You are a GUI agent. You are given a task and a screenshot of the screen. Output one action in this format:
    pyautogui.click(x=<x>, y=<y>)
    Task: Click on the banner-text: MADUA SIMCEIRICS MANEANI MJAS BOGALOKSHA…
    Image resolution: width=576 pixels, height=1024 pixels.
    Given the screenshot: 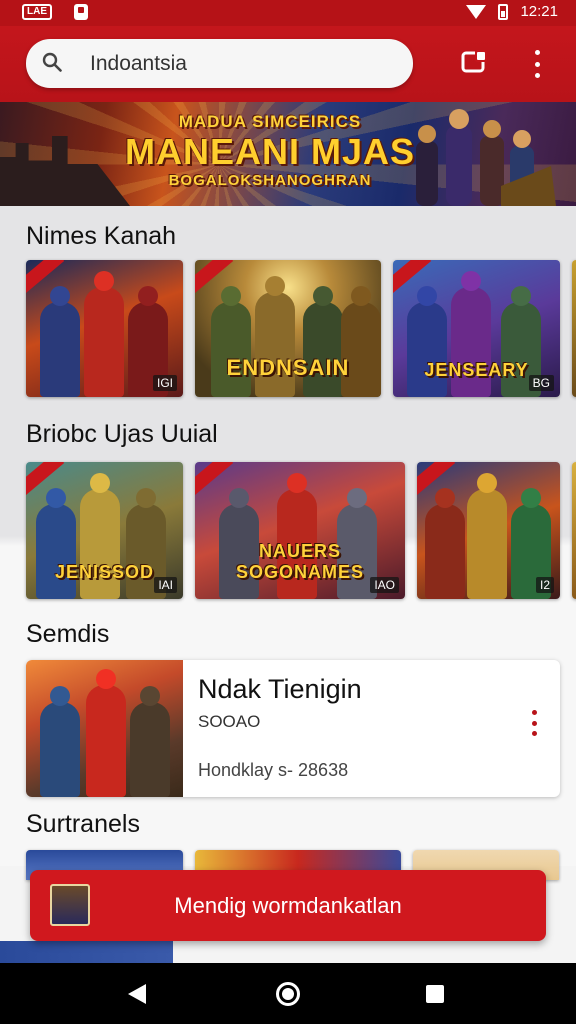 What is the action you would take?
    pyautogui.click(x=270, y=150)
    